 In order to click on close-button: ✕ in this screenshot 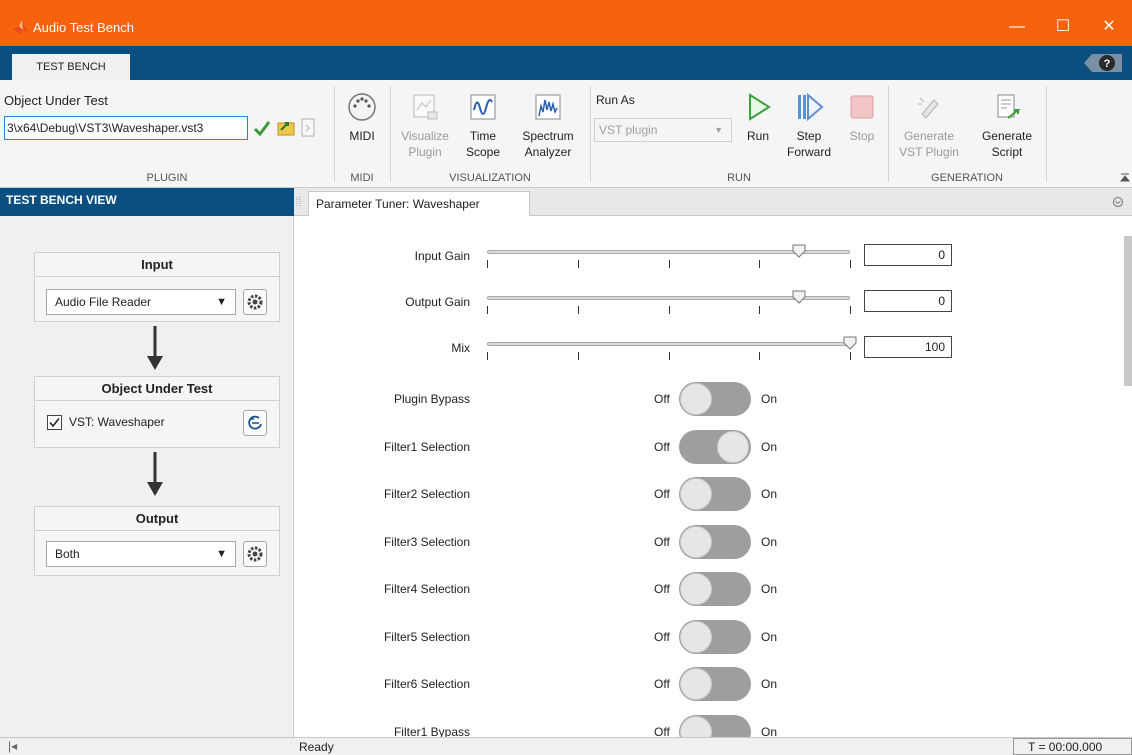, I will do `click(1109, 27)`.